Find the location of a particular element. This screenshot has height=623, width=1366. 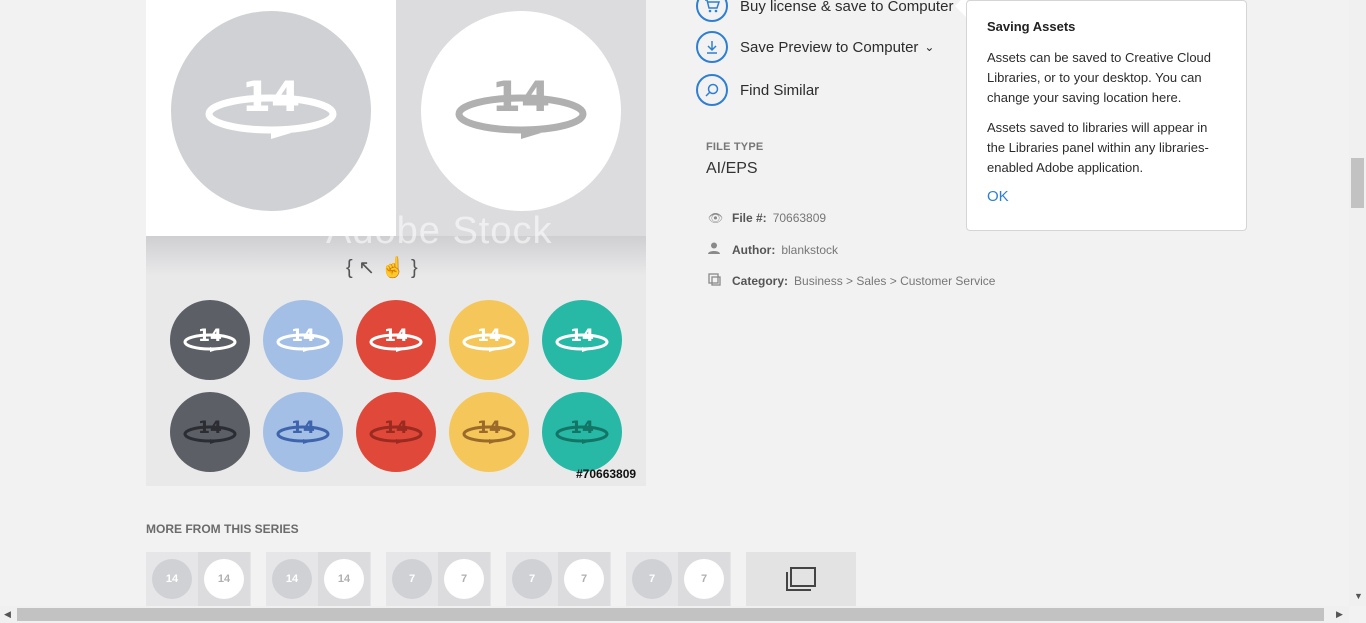

file-type-value: AI/EPS is located at coordinates (732, 168).